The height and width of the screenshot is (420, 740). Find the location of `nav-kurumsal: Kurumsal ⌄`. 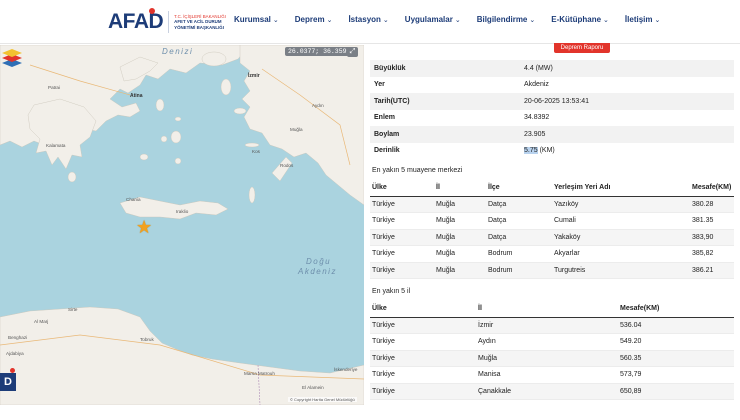

nav-kurumsal: Kurumsal ⌄ is located at coordinates (256, 19).